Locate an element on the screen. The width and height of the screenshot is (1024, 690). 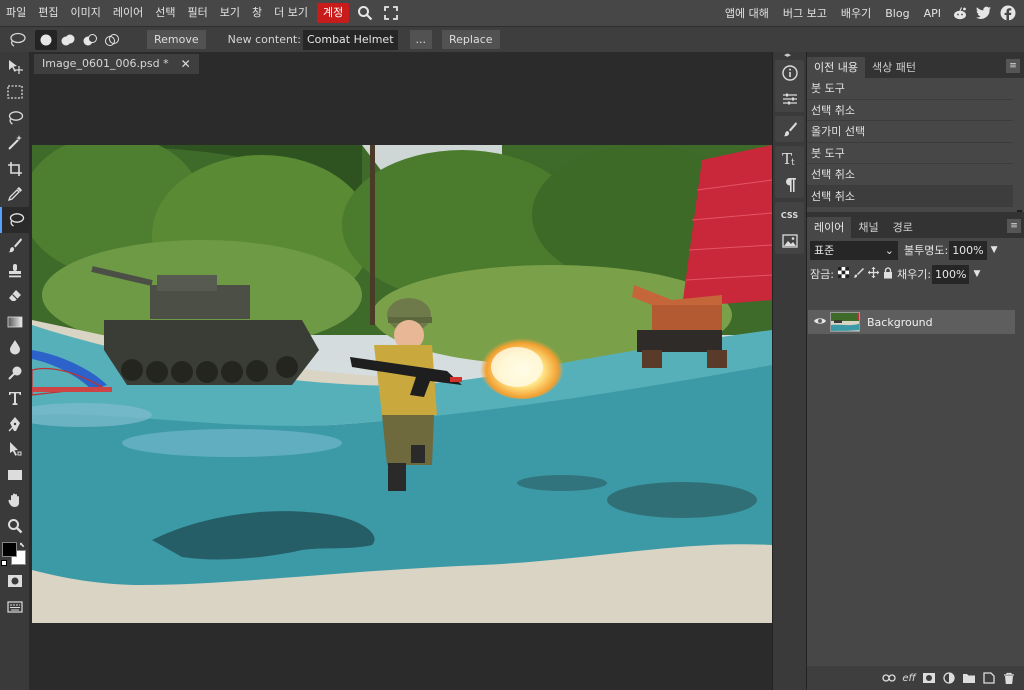
lasso-select-tool-icon is located at coordinates (15, 220).